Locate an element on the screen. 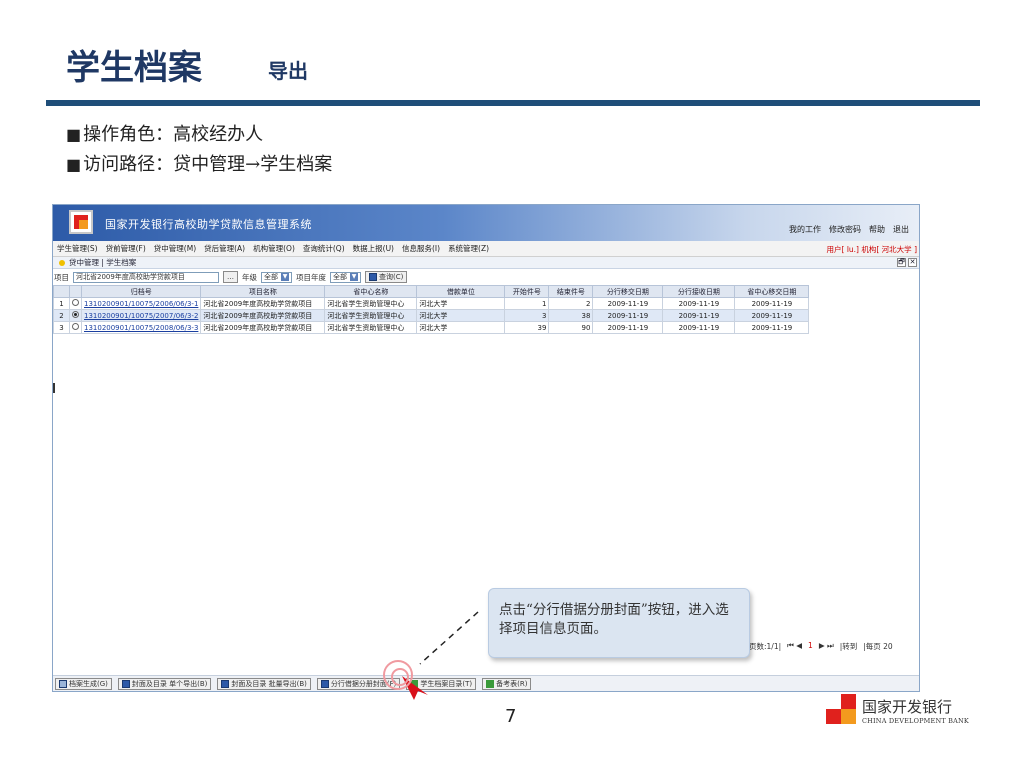 The width and height of the screenshot is (1024, 768). callout-box: 点击“分行借据分册封面”按钮，进入选择项目信息页面。 is located at coordinates (619, 623).